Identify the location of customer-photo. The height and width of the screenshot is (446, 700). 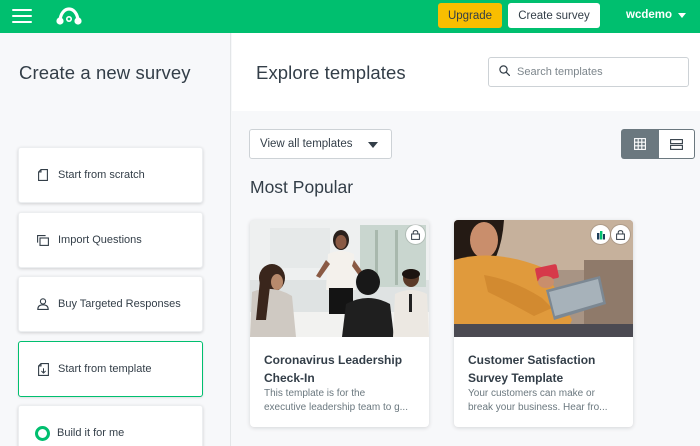
(543, 278).